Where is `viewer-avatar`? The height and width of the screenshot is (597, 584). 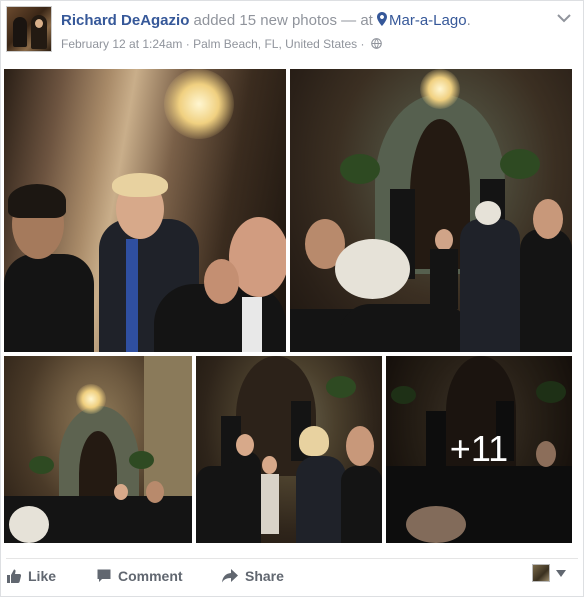
viewer-avatar is located at coordinates (541, 573).